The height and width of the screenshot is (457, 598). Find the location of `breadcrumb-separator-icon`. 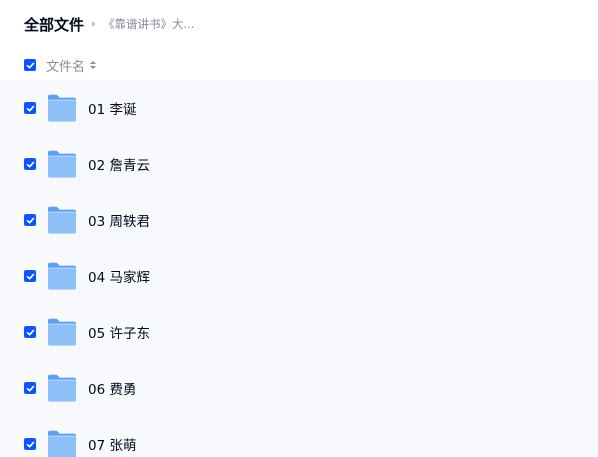

breadcrumb-separator-icon is located at coordinates (94, 24).